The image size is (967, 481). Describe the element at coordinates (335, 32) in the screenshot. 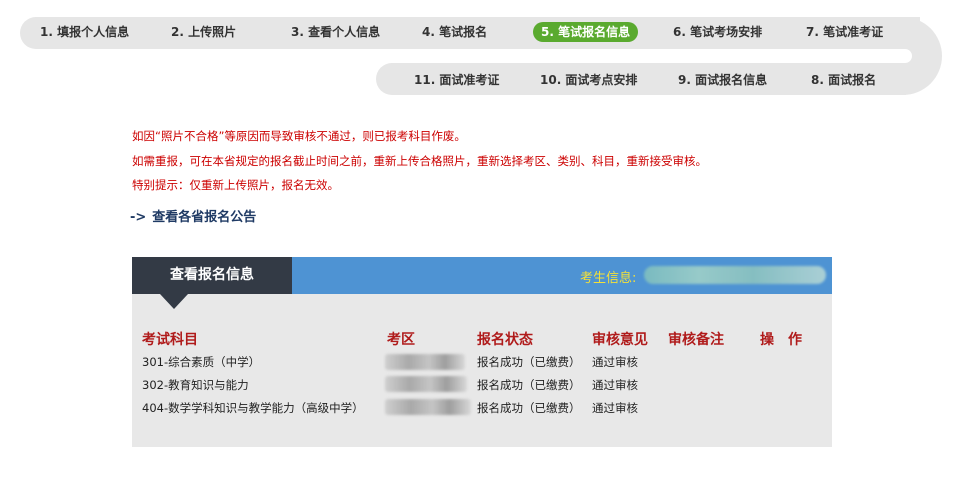

I see `step-3-view-personal-info: 3. 查看个人信息` at that location.